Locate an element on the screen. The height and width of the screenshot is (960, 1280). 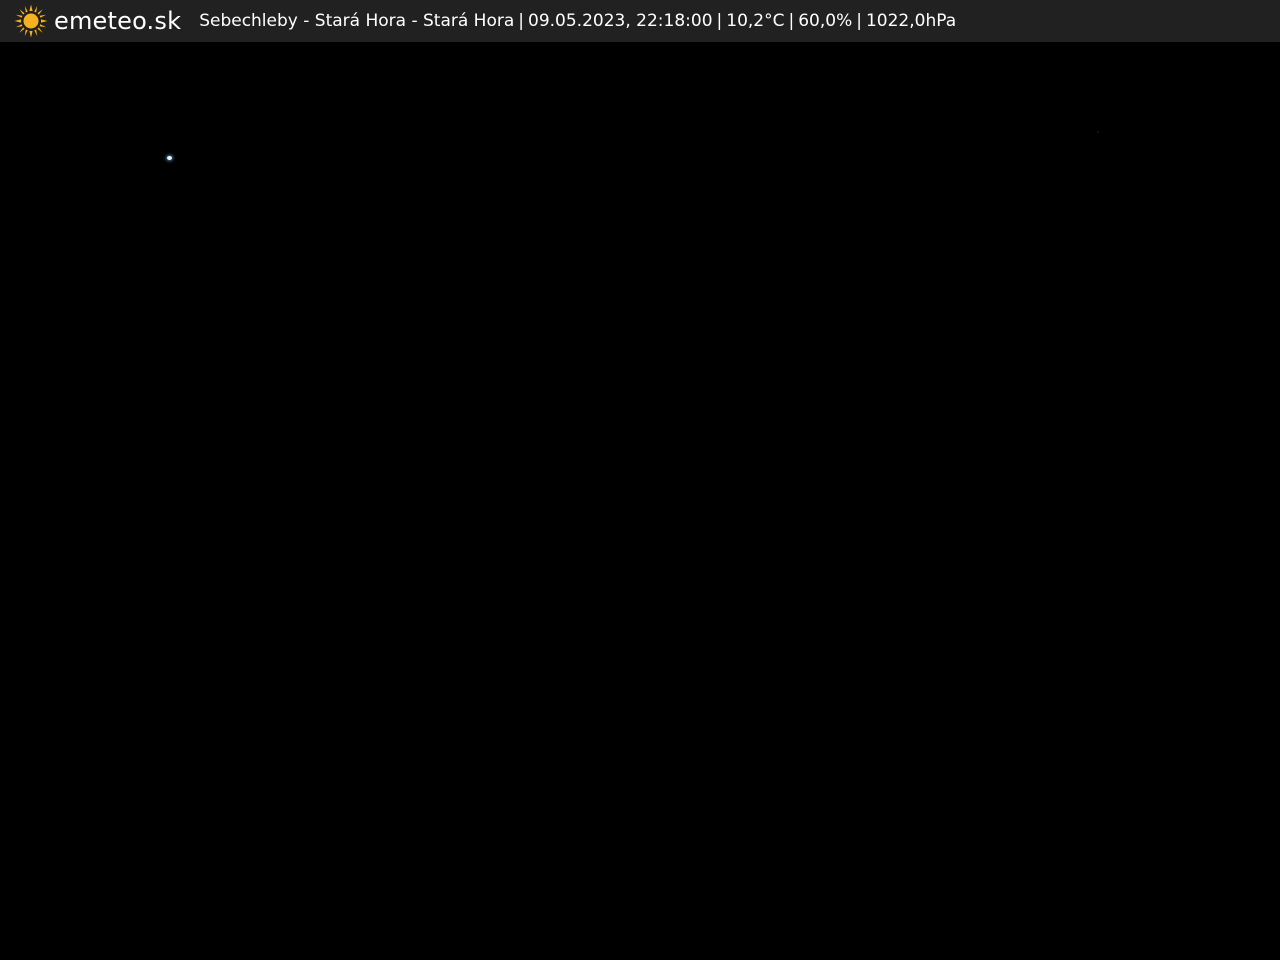
sun-icon is located at coordinates (31, 21).